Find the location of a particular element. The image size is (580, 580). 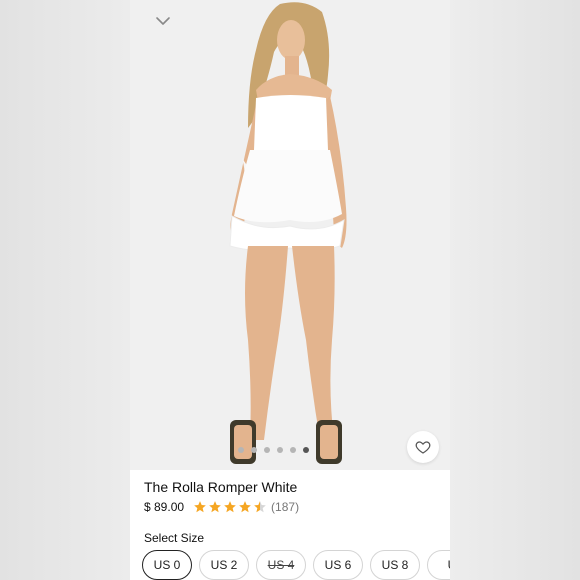

heart-icon is located at coordinates (423, 447).